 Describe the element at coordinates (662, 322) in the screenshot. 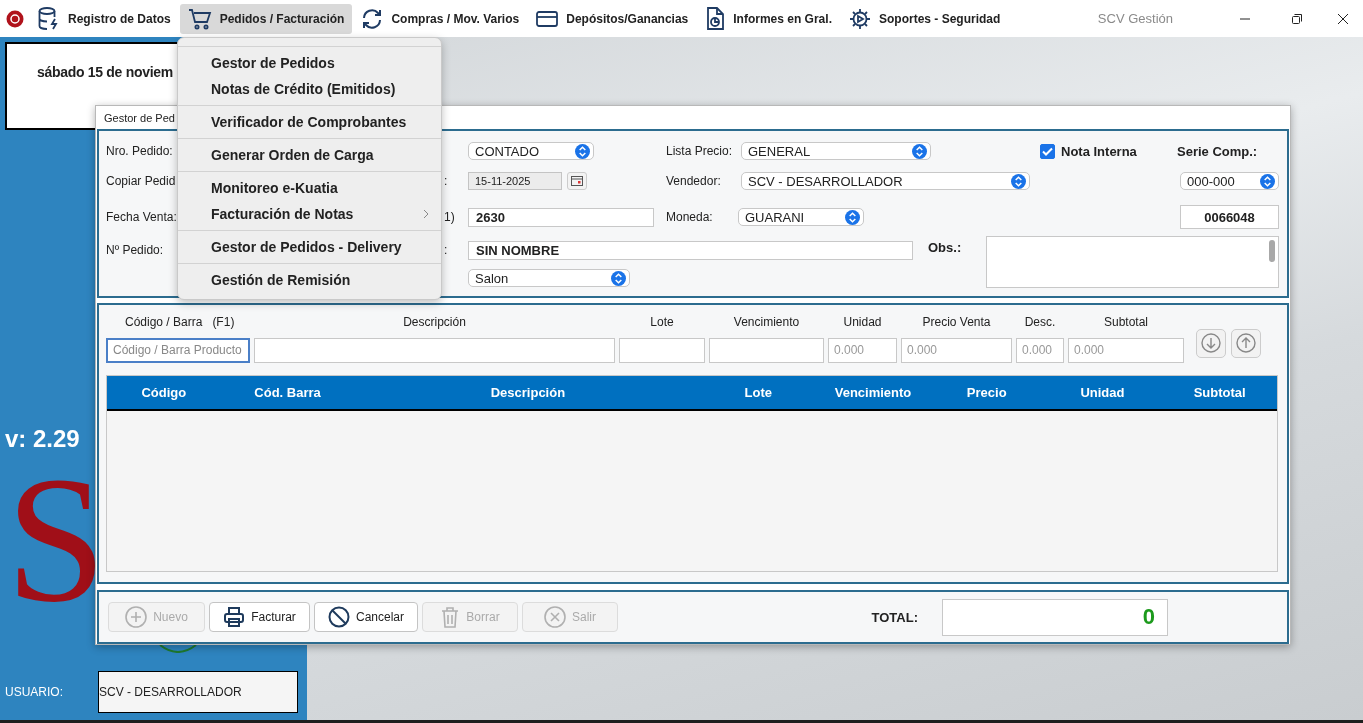

I see `column-label: Lote` at that location.